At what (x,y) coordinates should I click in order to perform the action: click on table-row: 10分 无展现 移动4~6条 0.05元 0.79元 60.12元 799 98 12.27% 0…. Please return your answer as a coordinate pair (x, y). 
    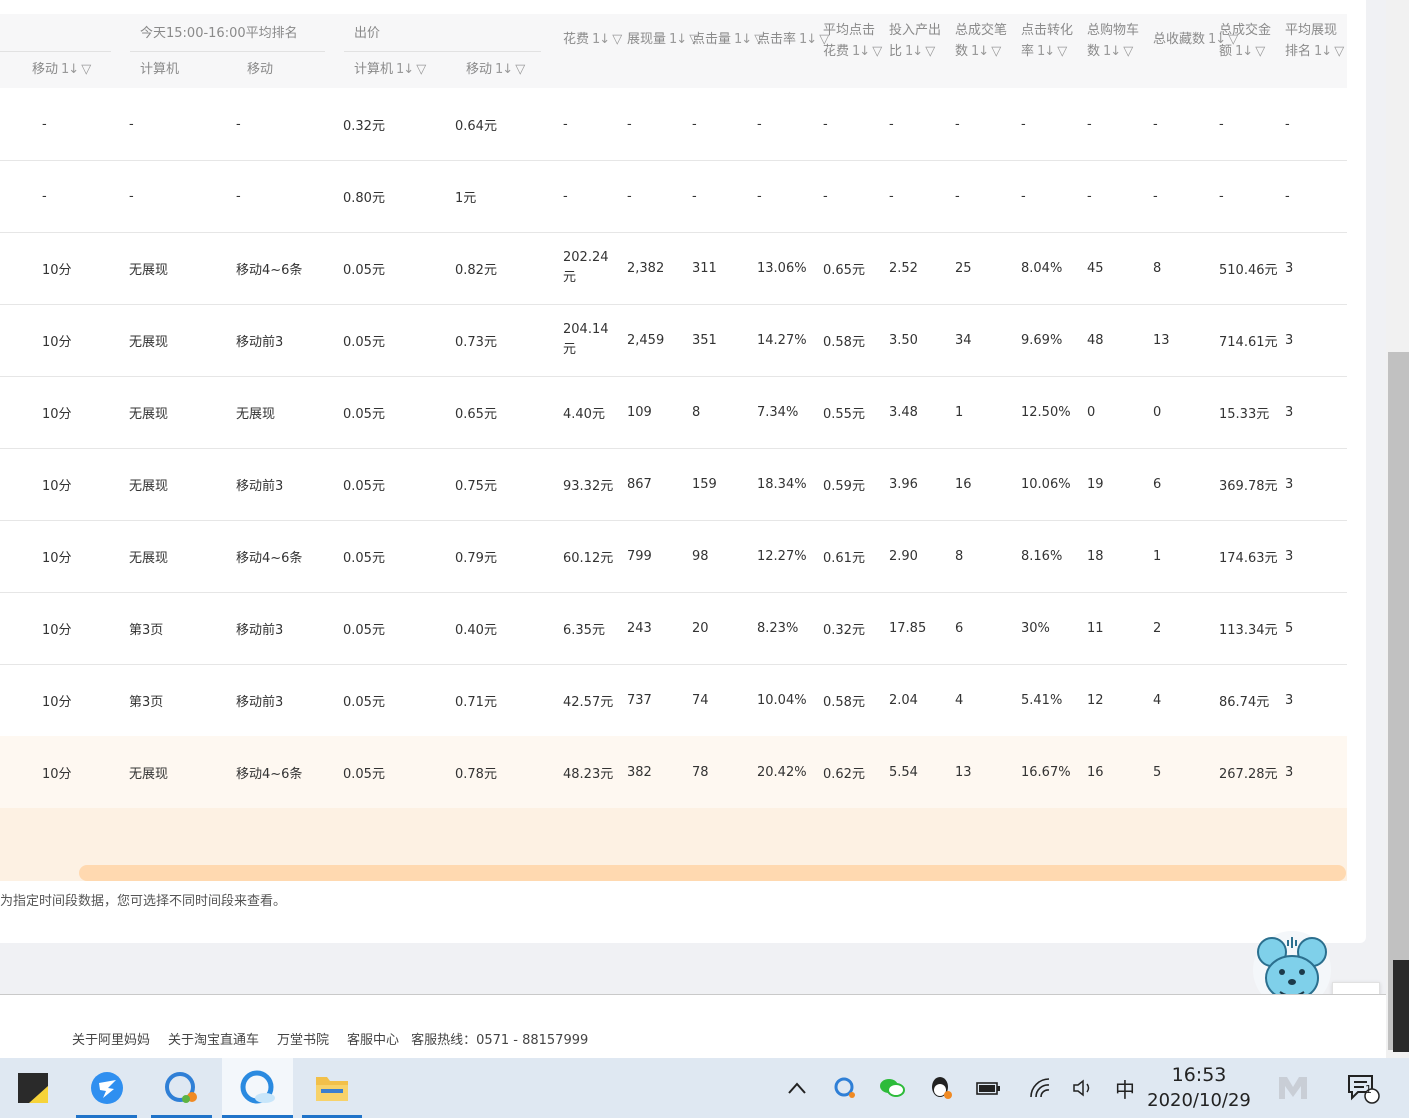
    Looking at the image, I should click on (673, 556).